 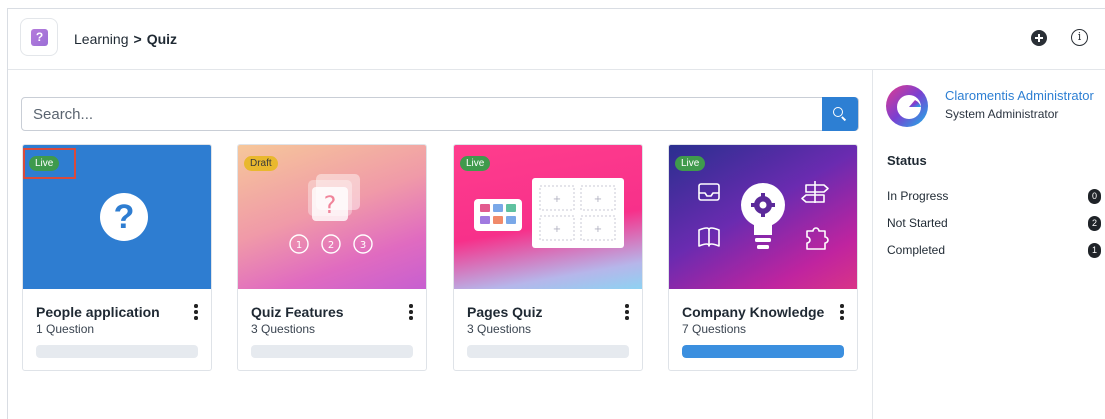 I want to click on card-question-count: 7 Questions, so click(x=714, y=329).